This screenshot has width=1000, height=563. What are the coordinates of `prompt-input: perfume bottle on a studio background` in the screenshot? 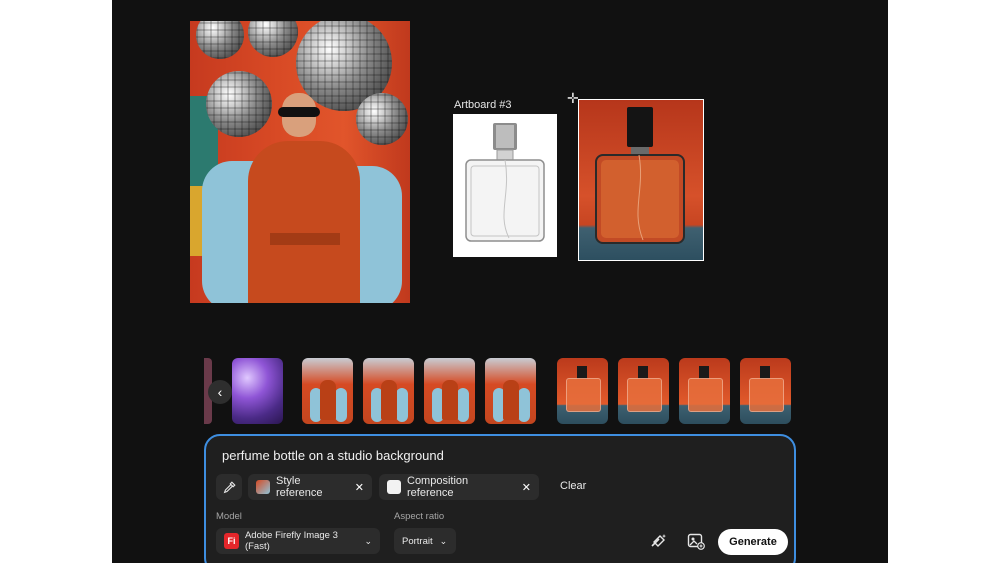 It's located at (502, 455).